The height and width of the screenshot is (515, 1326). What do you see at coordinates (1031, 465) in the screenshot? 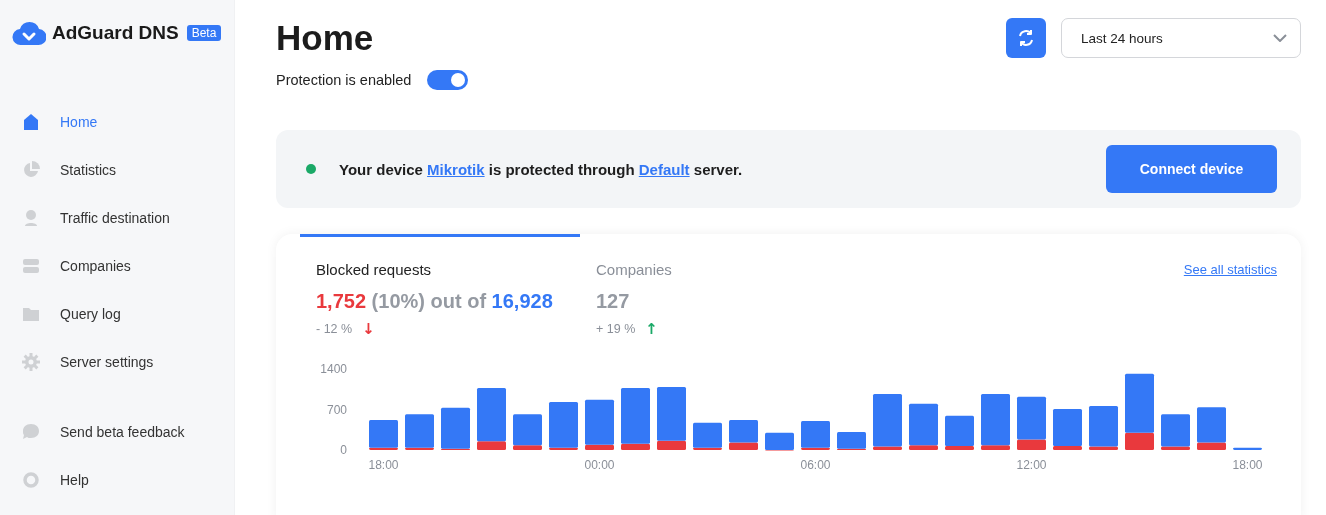
I see `x-axis-label: 12:00` at bounding box center [1031, 465].